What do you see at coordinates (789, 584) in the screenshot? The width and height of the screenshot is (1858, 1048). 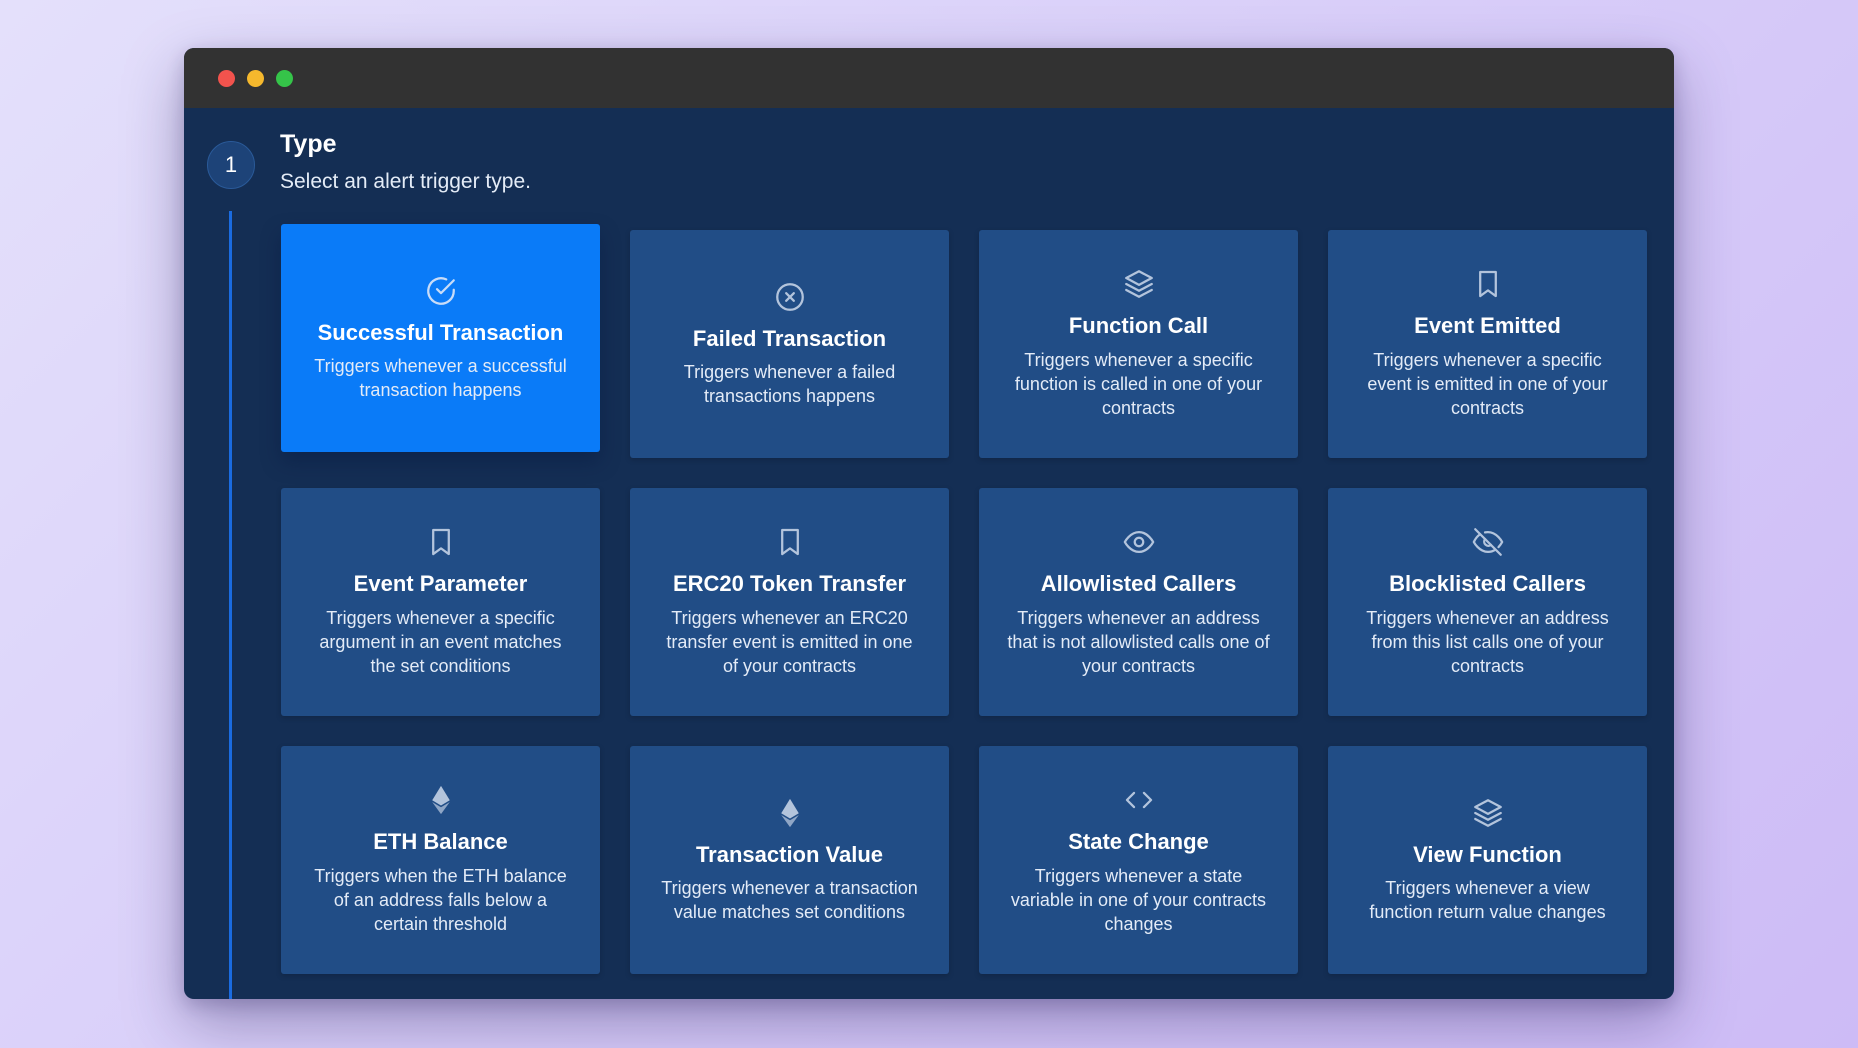 I see `card-title: ERC20 Token Transfer` at bounding box center [789, 584].